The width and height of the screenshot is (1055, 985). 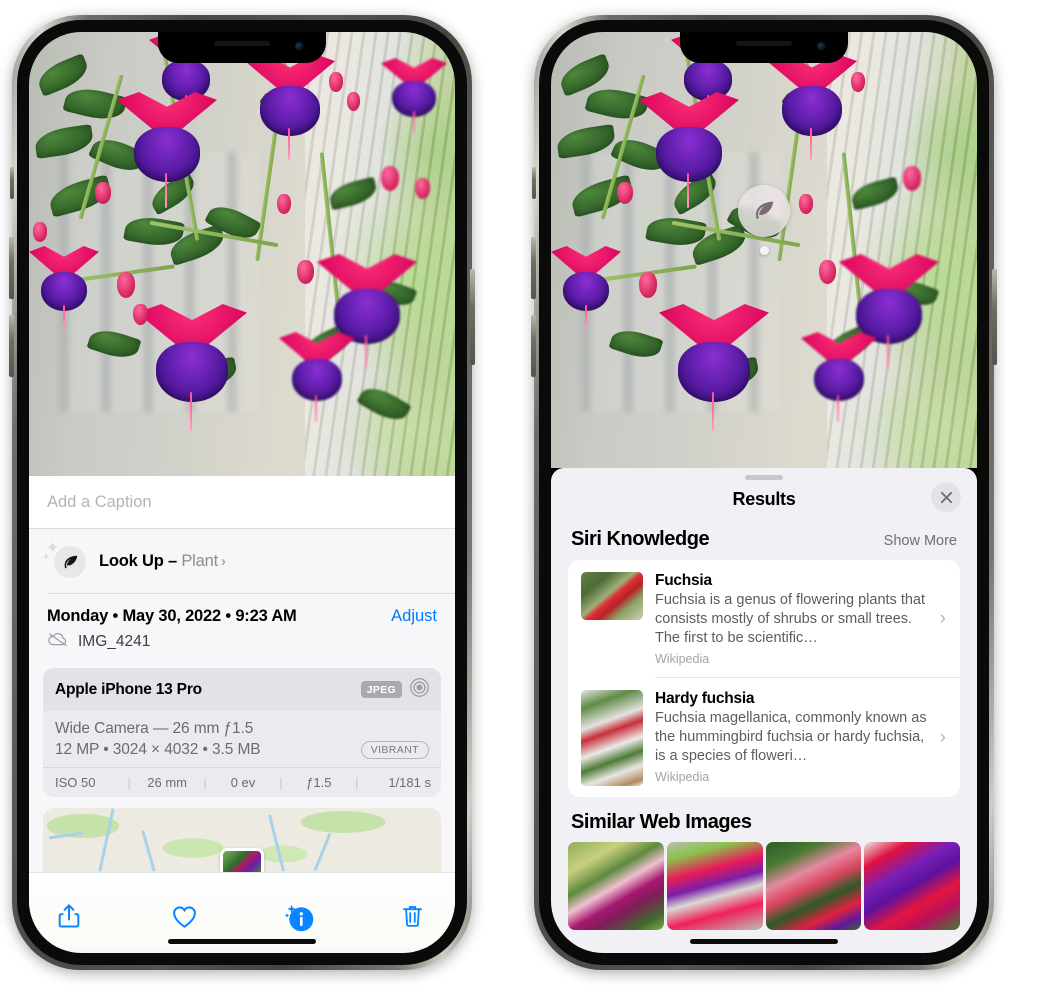 I want to click on exif-focal-length: 26 mm, so click(x=167, y=782).